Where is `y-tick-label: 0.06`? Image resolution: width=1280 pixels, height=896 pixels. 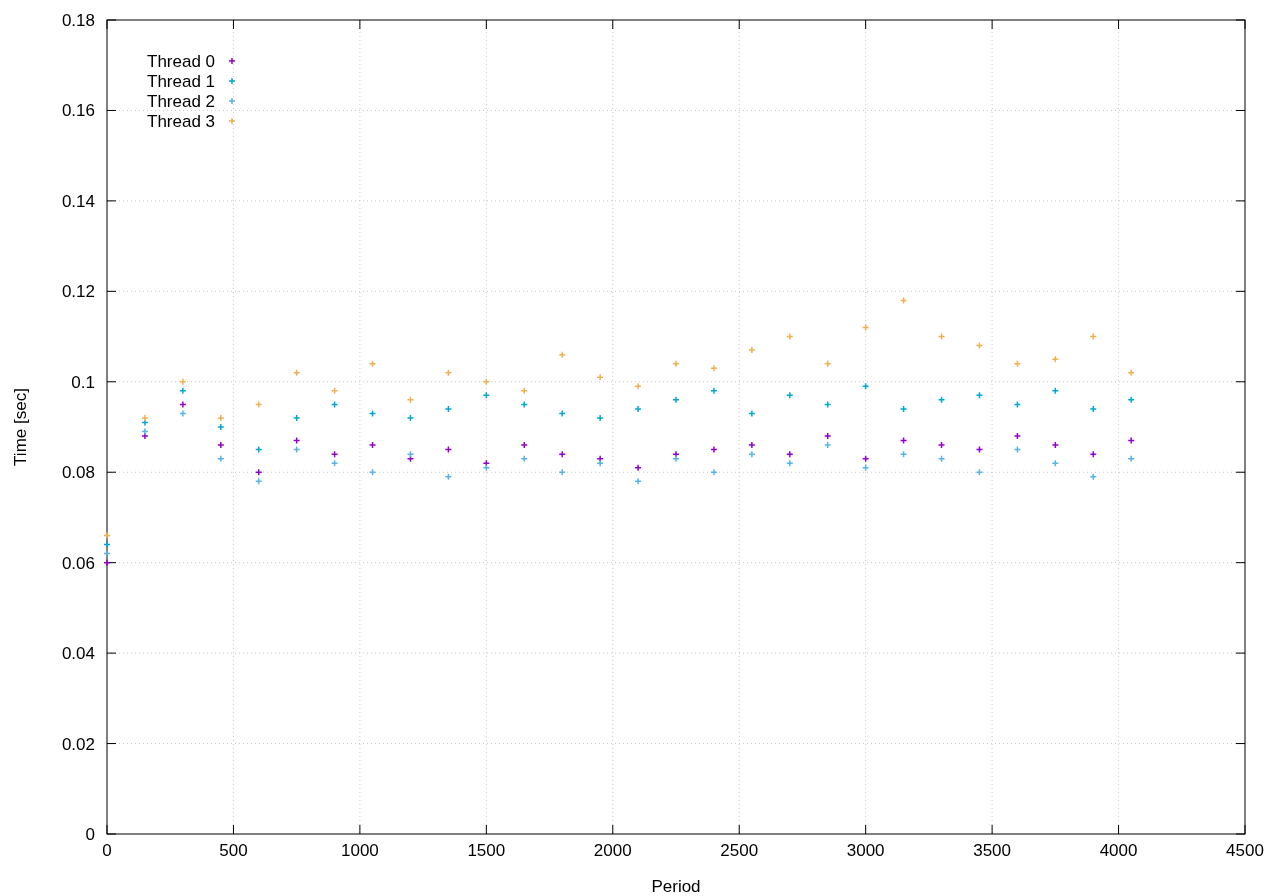 y-tick-label: 0.06 is located at coordinates (78, 563).